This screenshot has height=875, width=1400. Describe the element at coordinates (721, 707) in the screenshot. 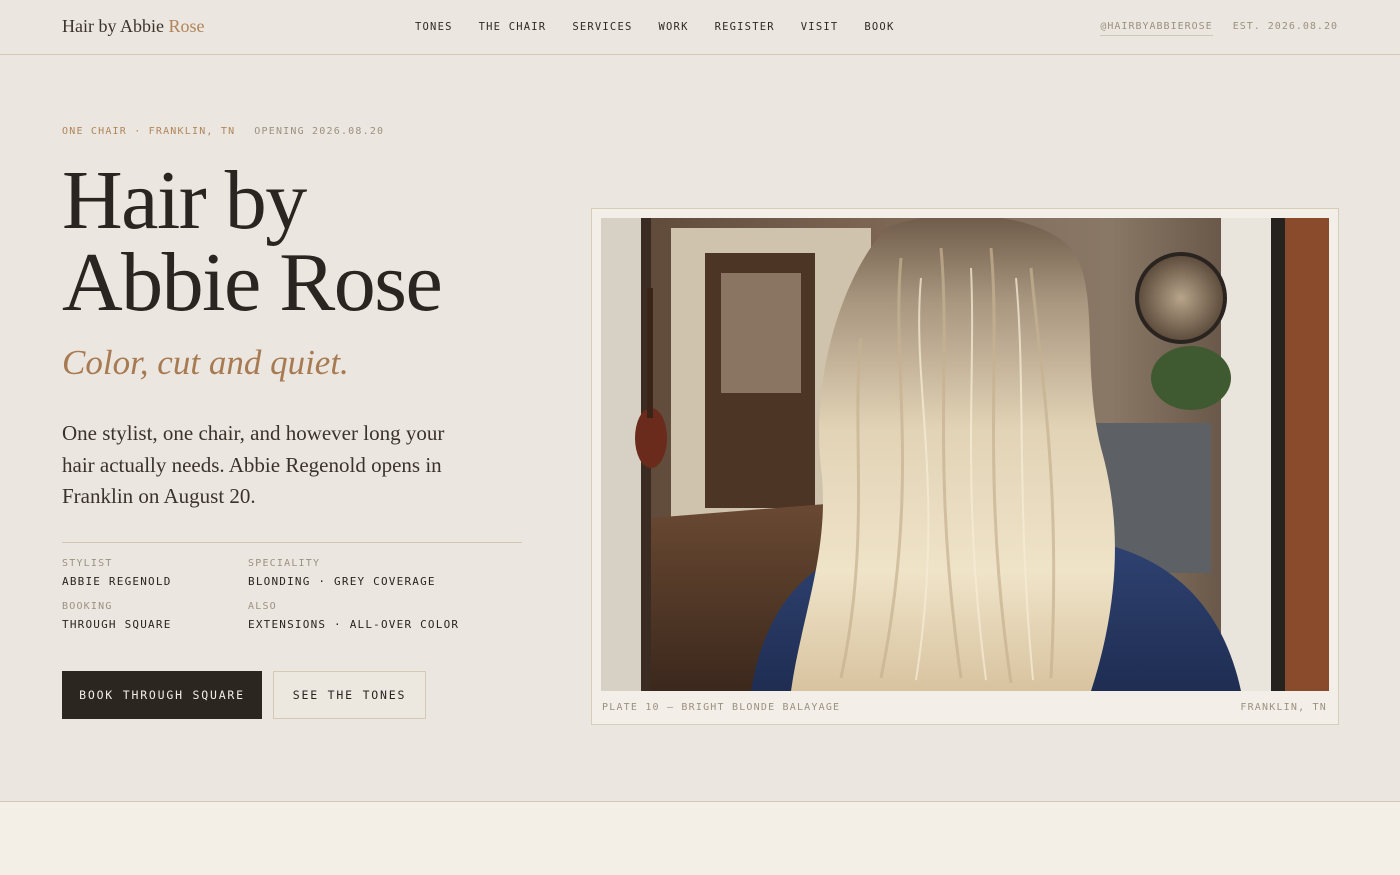

I see `plate-caption: PLATE 10 — BRIGHT BLONDE BALAYAGE` at that location.